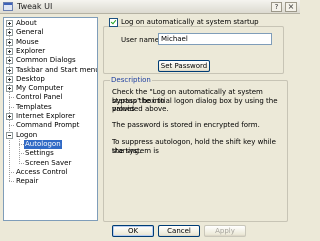 The height and width of the screenshot is (241, 320). I want to click on tree-item-common-dialogs: Common Dialogs, so click(50, 60).